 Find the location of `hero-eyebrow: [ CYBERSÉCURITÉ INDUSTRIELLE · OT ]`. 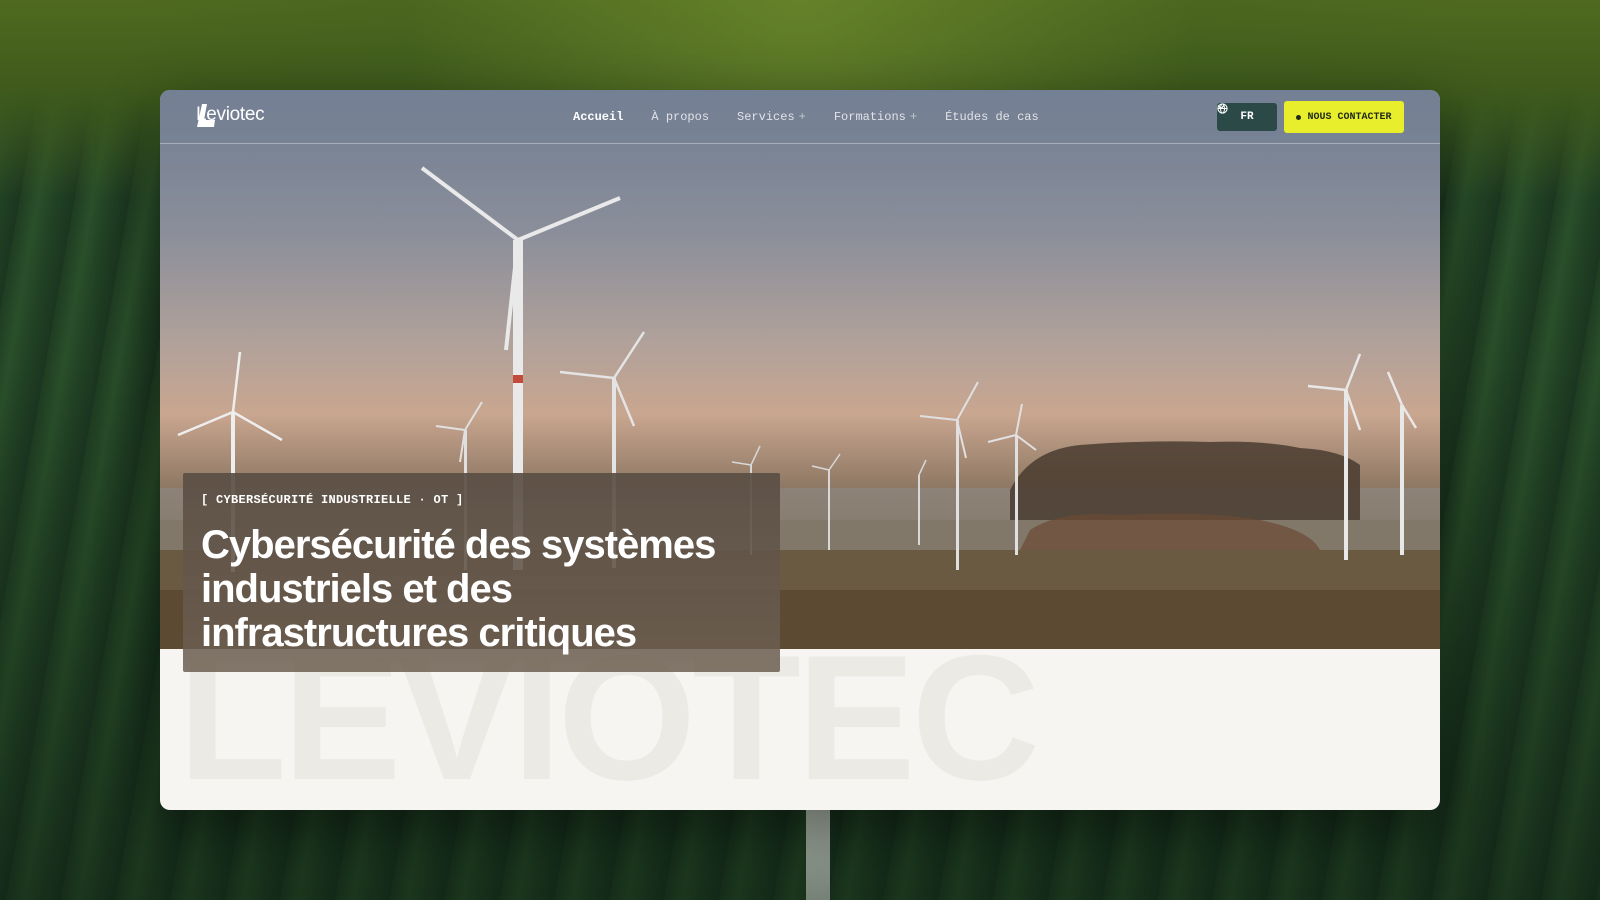

hero-eyebrow: [ CYBERSÉCURITÉ INDUSTRIELLE · OT ] is located at coordinates (332, 500).